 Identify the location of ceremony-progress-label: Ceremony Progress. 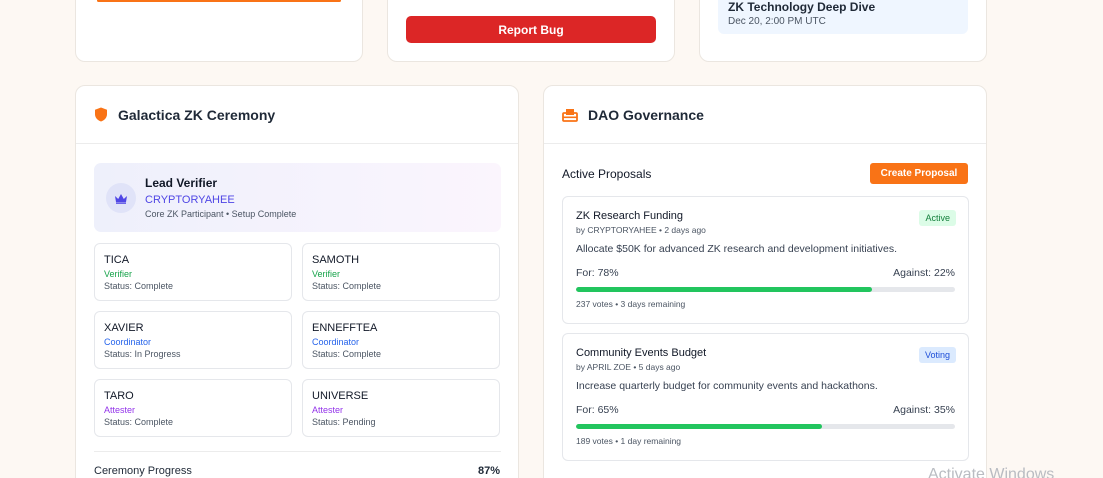
(143, 471).